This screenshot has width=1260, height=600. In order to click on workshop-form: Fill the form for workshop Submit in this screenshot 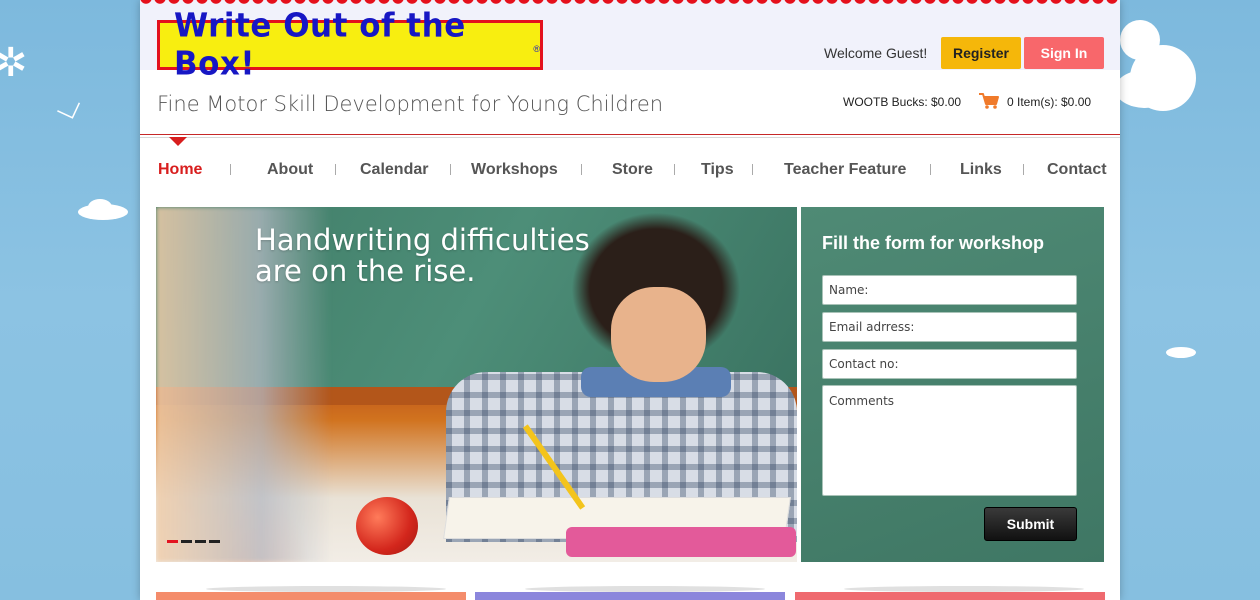, I will do `click(952, 384)`.